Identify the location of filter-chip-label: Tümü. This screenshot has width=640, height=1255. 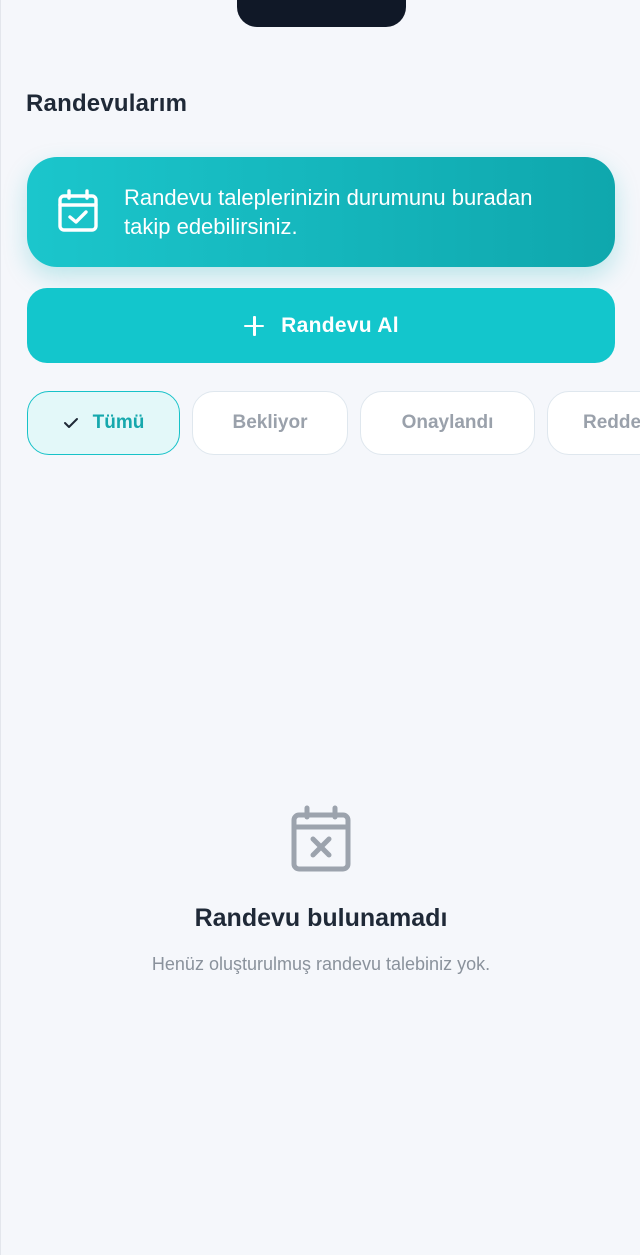
(118, 422).